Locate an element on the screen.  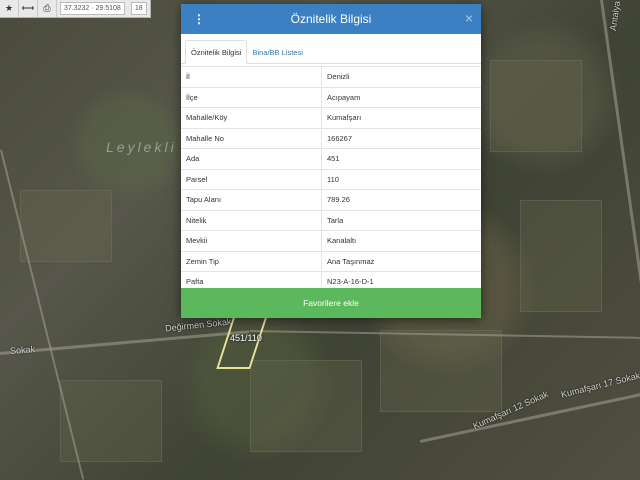
row-key: Parsel is located at coordinates (251, 179).